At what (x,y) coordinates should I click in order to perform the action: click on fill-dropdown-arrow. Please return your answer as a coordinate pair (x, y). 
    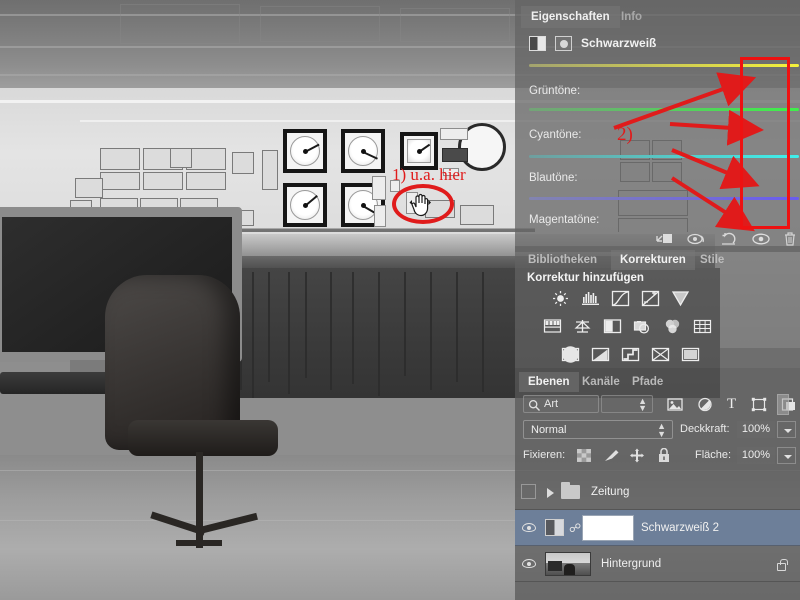
    Looking at the image, I should click on (786, 455).